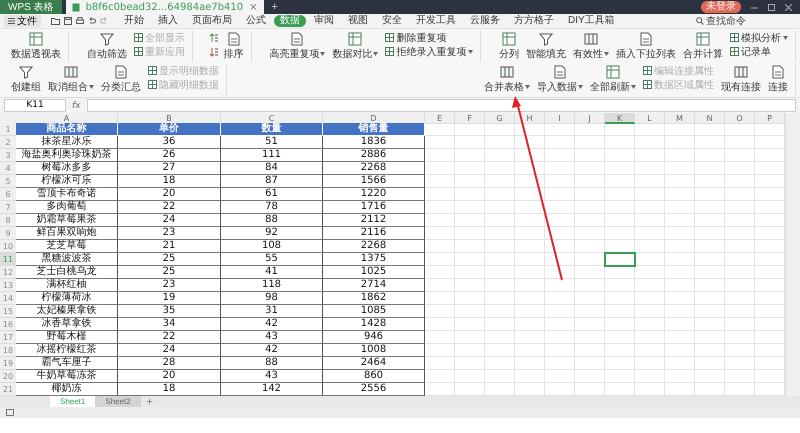 This screenshot has width=800, height=433. Describe the element at coordinates (741, 79) in the screenshot. I see `ribbon-button: 现有连接` at that location.